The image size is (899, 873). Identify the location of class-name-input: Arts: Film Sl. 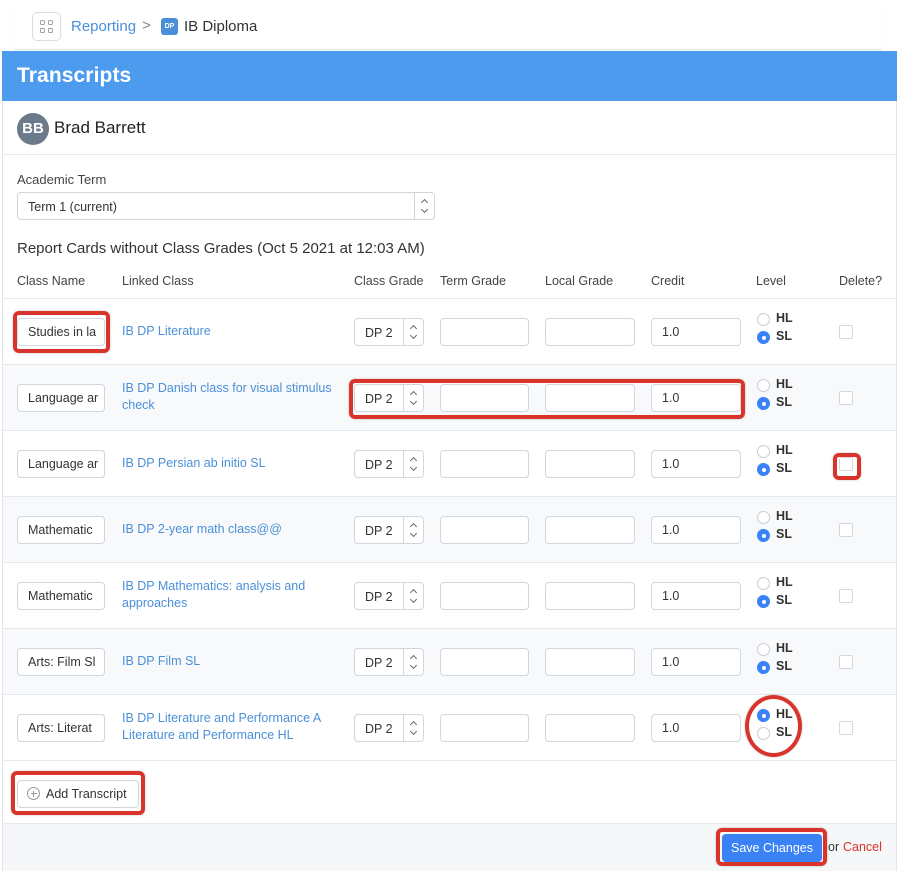
(61, 662).